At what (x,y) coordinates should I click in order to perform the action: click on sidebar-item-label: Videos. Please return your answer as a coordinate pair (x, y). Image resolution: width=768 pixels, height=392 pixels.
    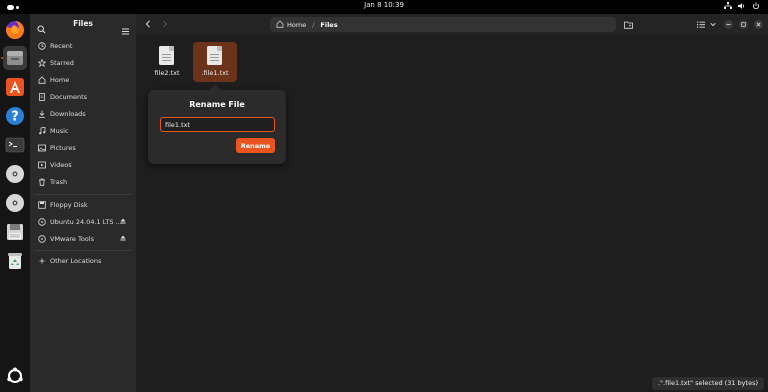
    Looking at the image, I should click on (61, 164).